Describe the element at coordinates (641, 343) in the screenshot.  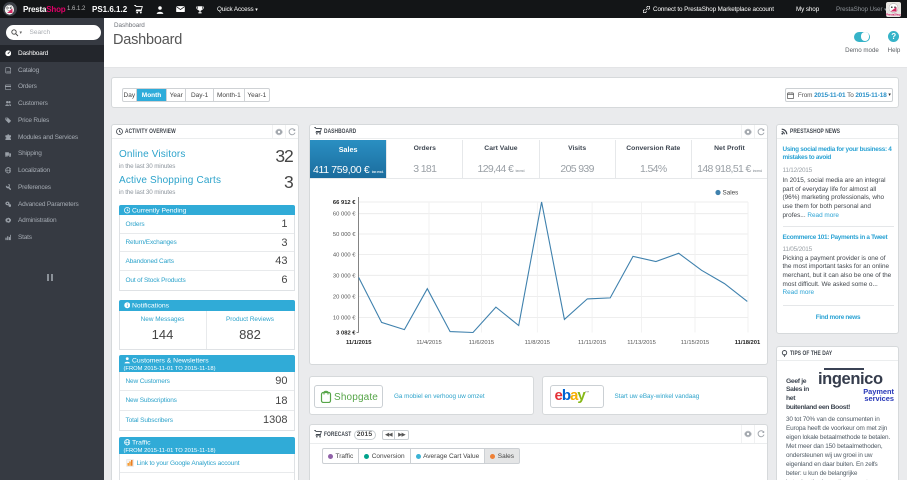
I see `svg-text: 11/13/2015` at that location.